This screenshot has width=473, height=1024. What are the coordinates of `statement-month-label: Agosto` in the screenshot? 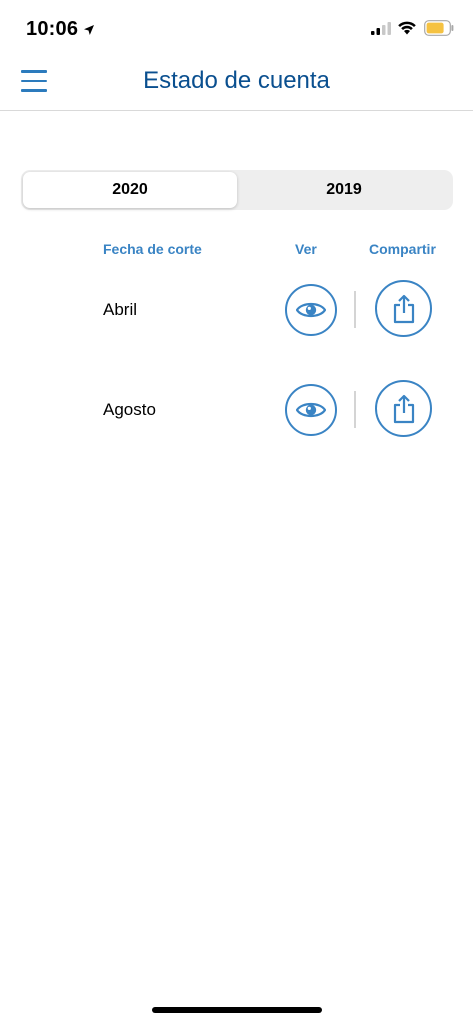 It's located at (129, 409).